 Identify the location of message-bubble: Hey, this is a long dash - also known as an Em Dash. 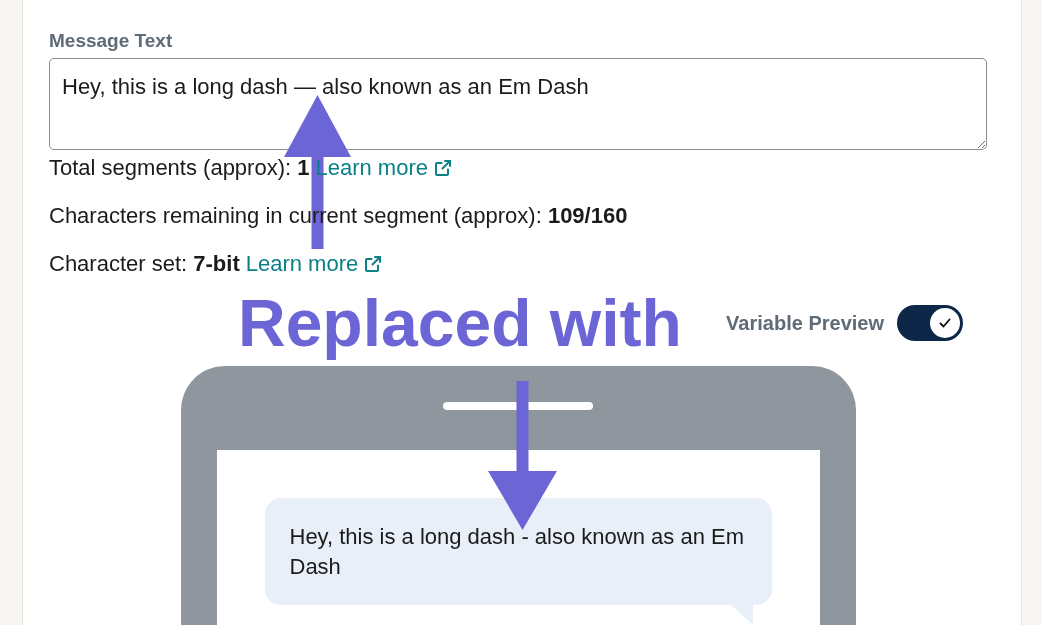
(518, 551).